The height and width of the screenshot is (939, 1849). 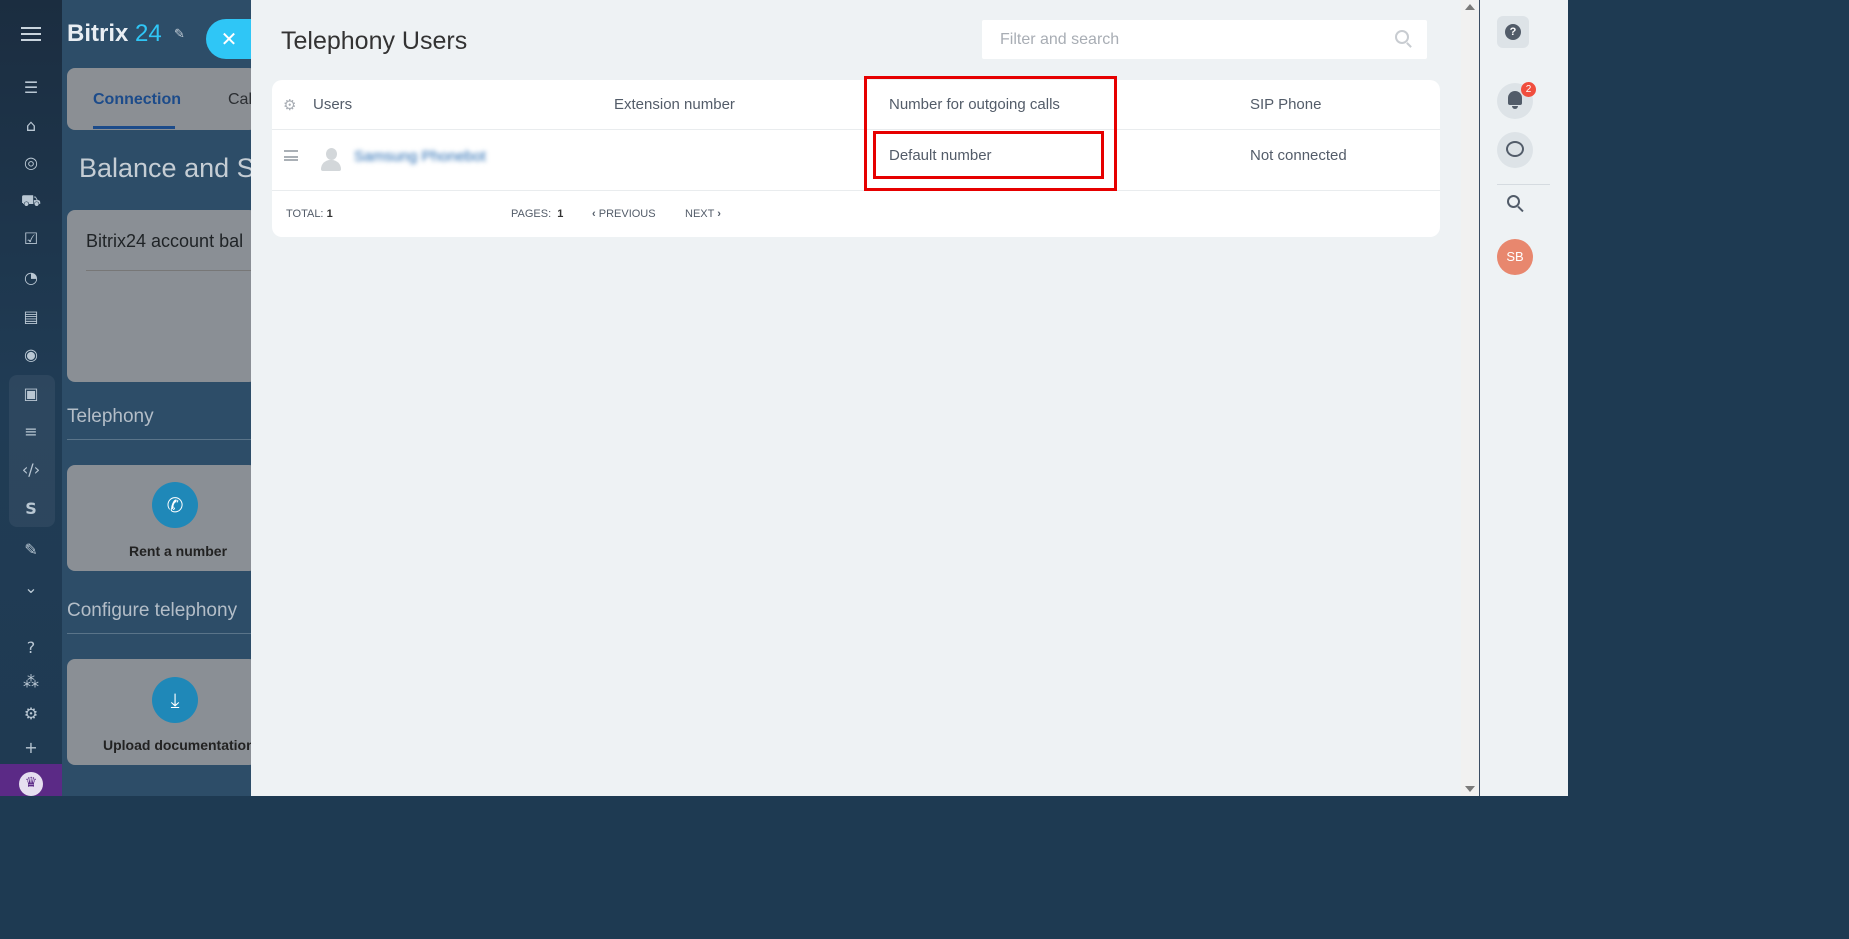 I want to click on code-icon: ‹/›, so click(x=31, y=470).